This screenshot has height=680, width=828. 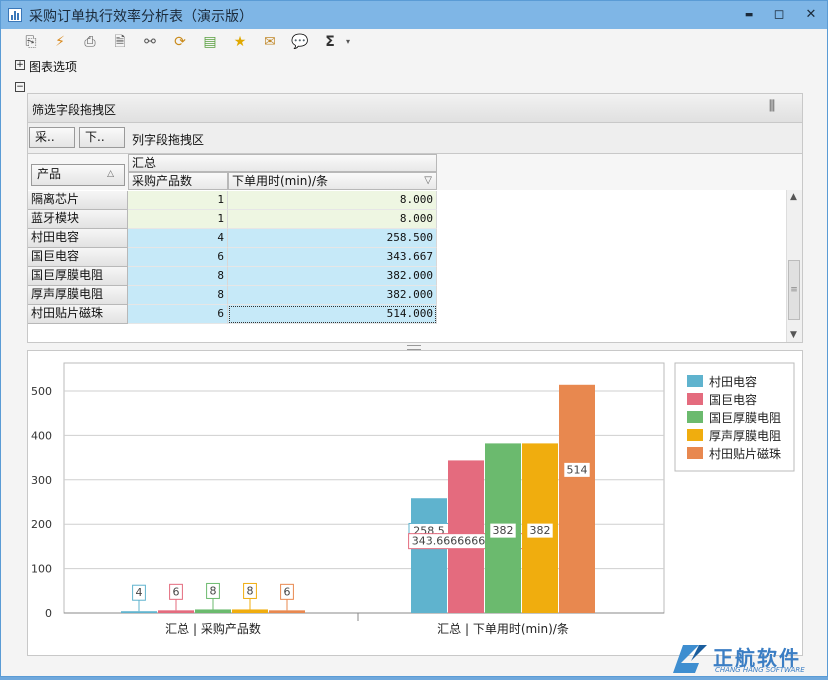 I want to click on preview-icon: 🗎, so click(x=120, y=42).